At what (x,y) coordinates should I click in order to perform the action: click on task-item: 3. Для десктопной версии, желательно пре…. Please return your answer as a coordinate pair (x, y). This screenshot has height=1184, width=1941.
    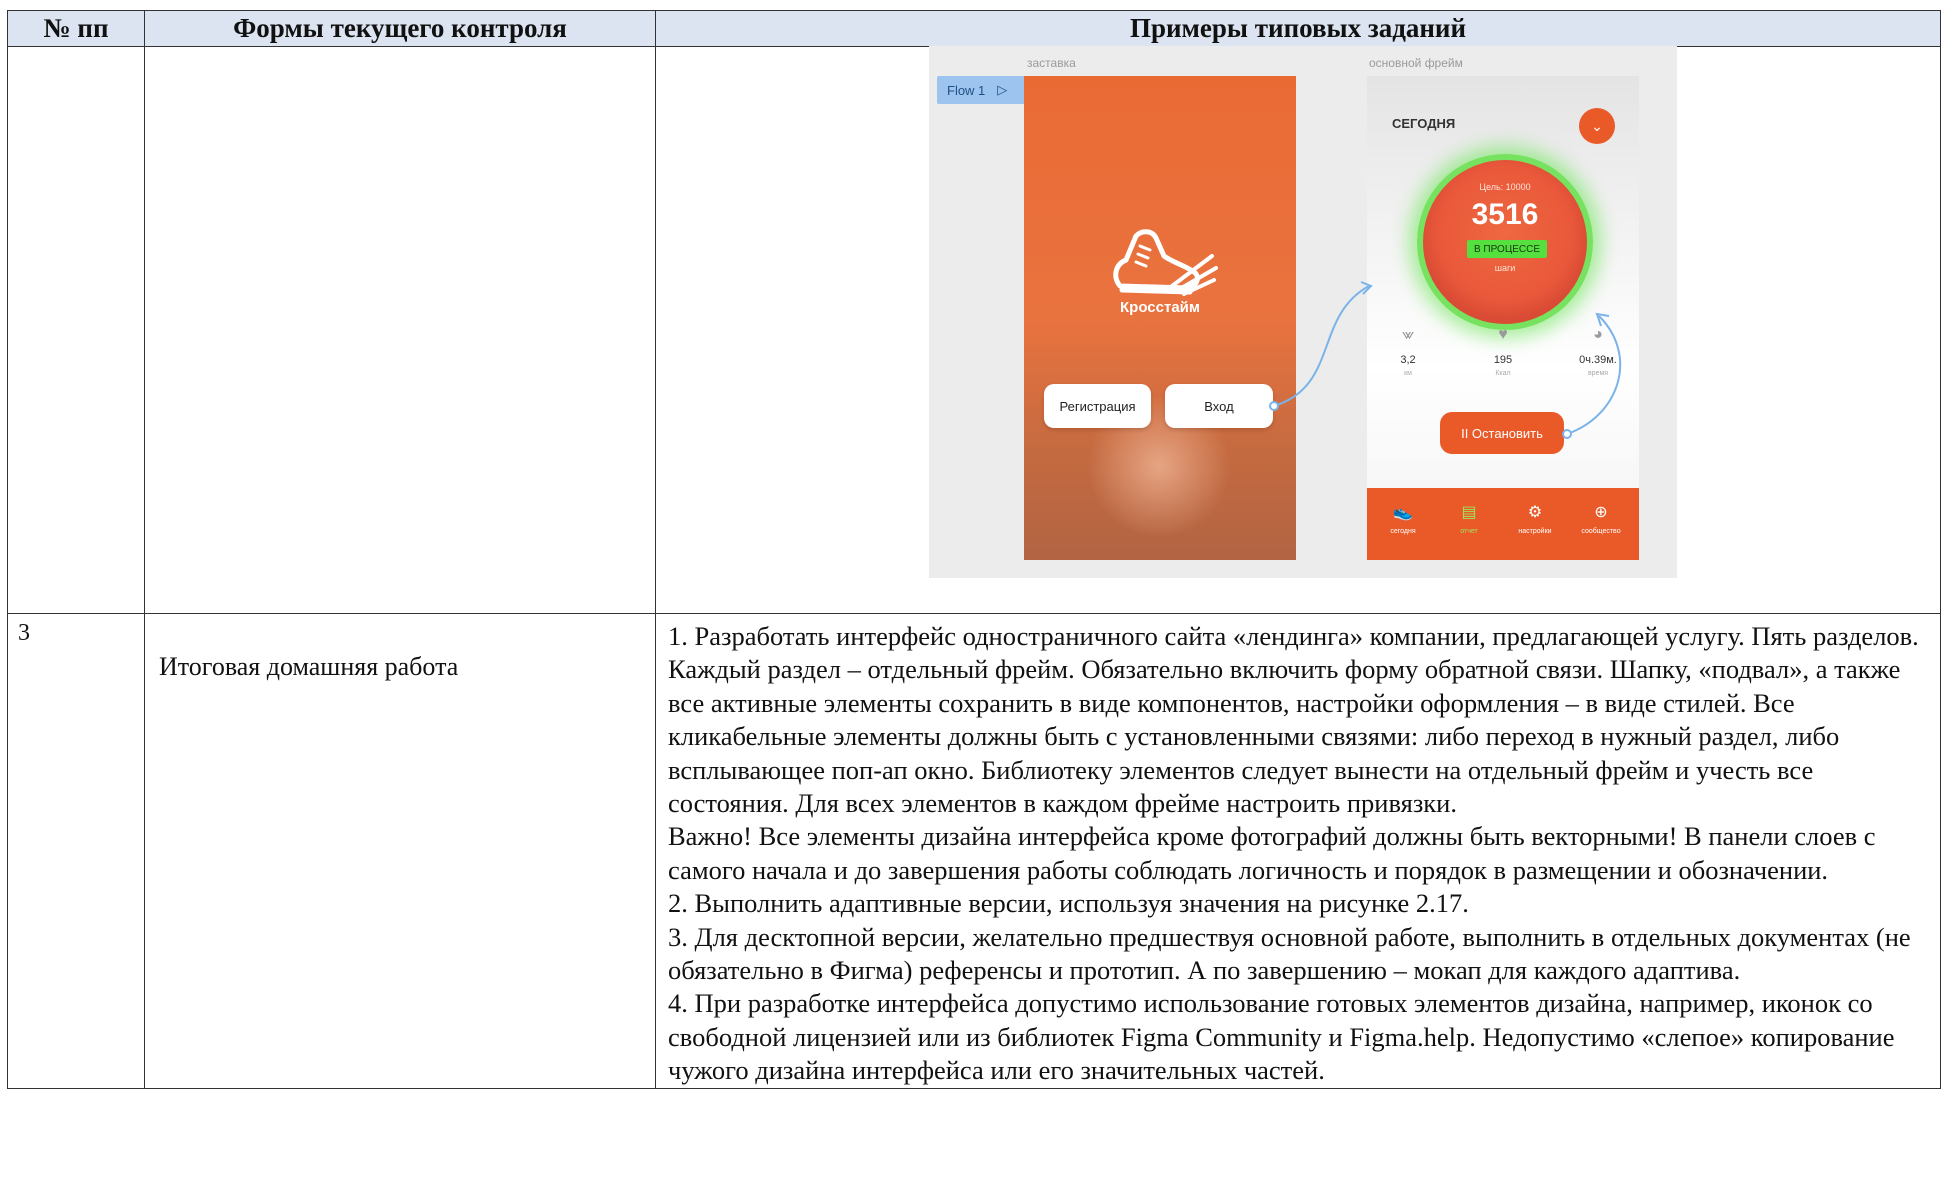
    Looking at the image, I should click on (1289, 953).